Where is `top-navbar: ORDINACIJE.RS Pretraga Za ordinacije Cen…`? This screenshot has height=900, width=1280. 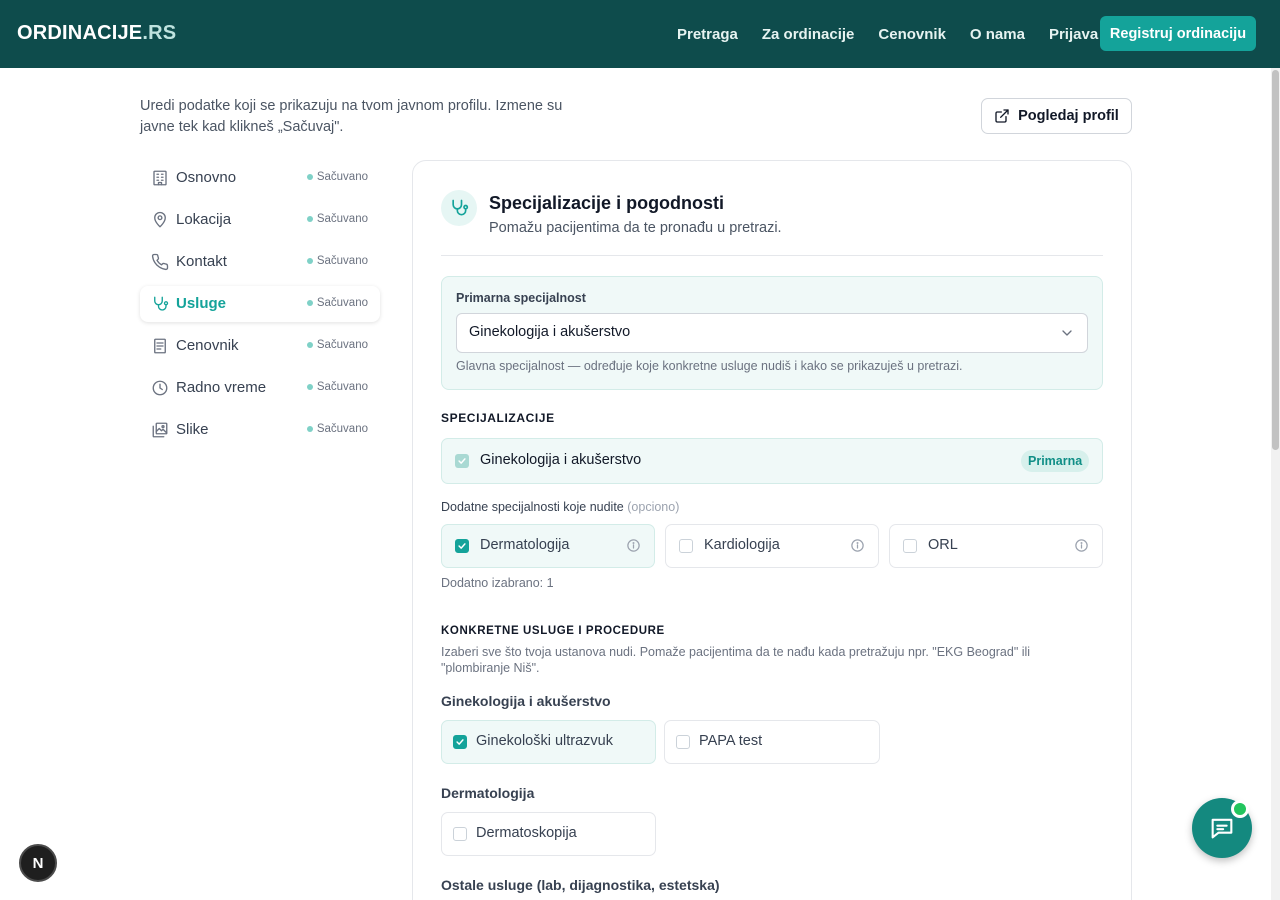
top-navbar: ORDINACIJE.RS Pretraga Za ordinacije Cen… is located at coordinates (640, 34).